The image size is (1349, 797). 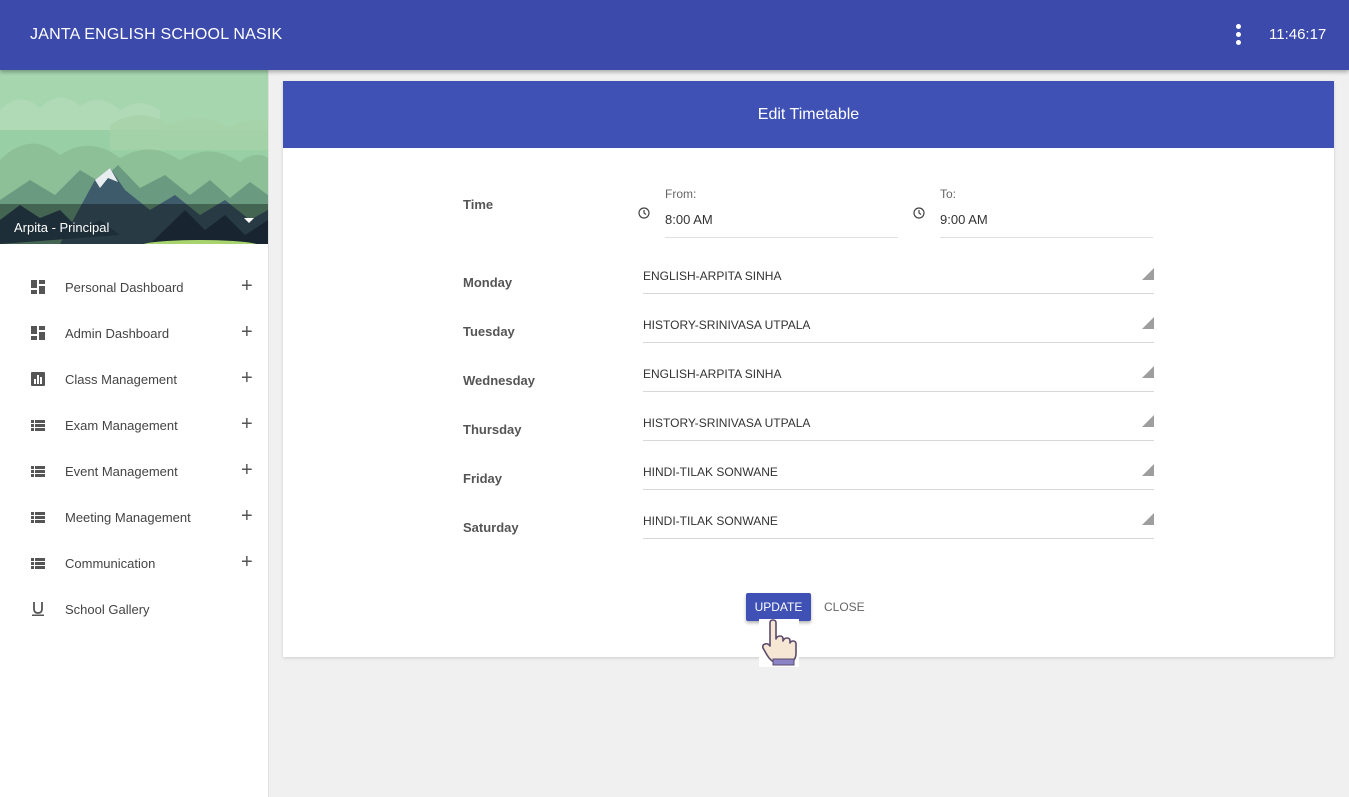 I want to click on dashboard-grid-icon, so click(x=38, y=333).